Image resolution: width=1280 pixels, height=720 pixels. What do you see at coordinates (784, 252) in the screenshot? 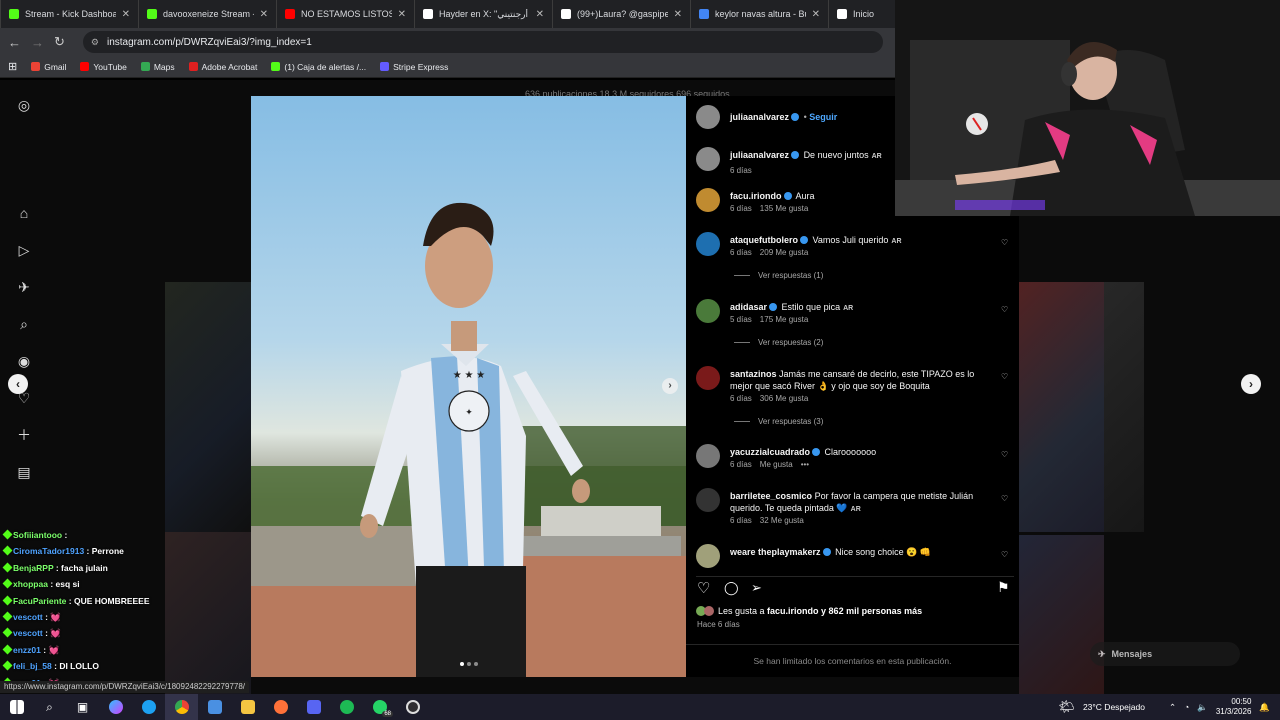
I see `comment-likes: 209 Me gusta` at bounding box center [784, 252].